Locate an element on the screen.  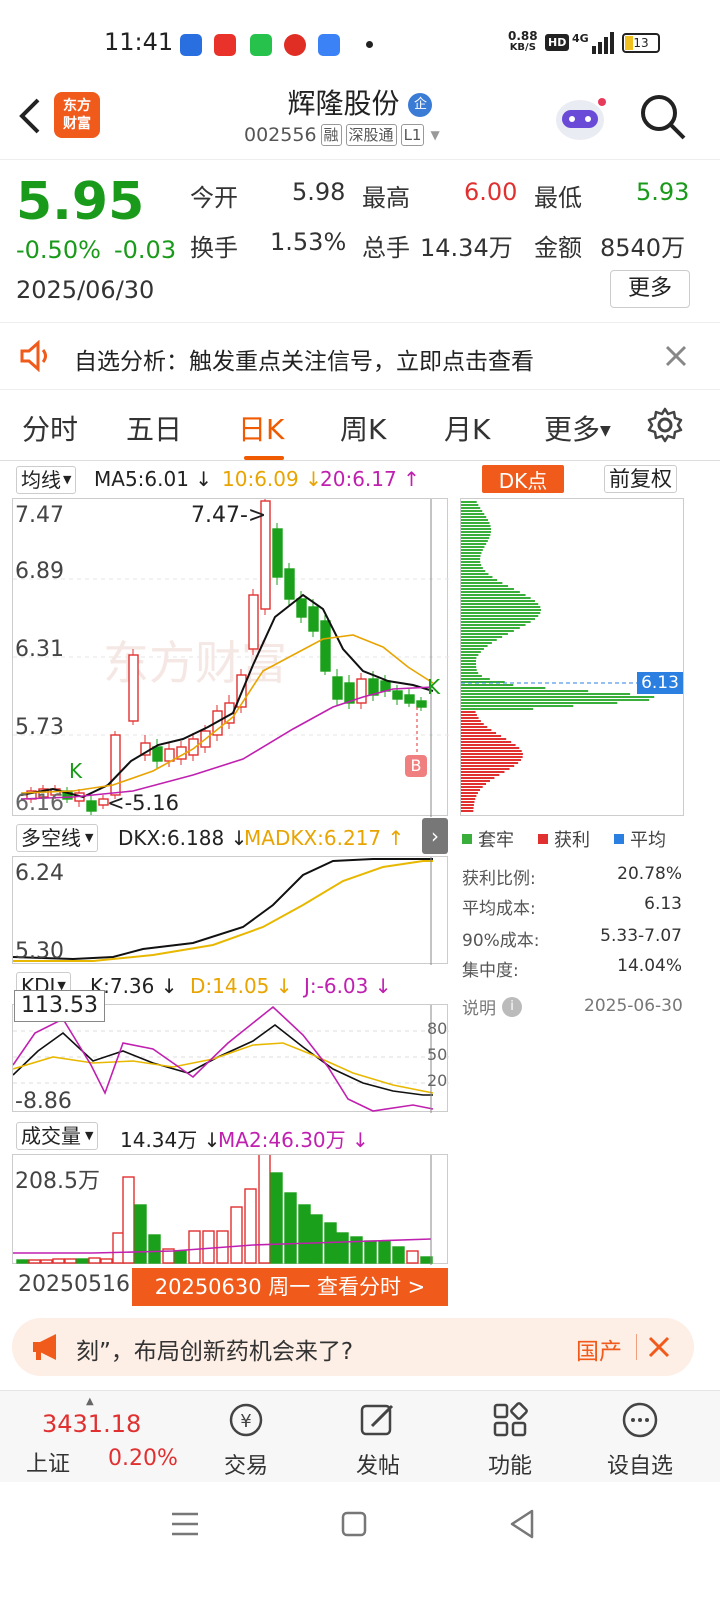
volume-select: 成交量 ▼ is located at coordinates (57, 1136).